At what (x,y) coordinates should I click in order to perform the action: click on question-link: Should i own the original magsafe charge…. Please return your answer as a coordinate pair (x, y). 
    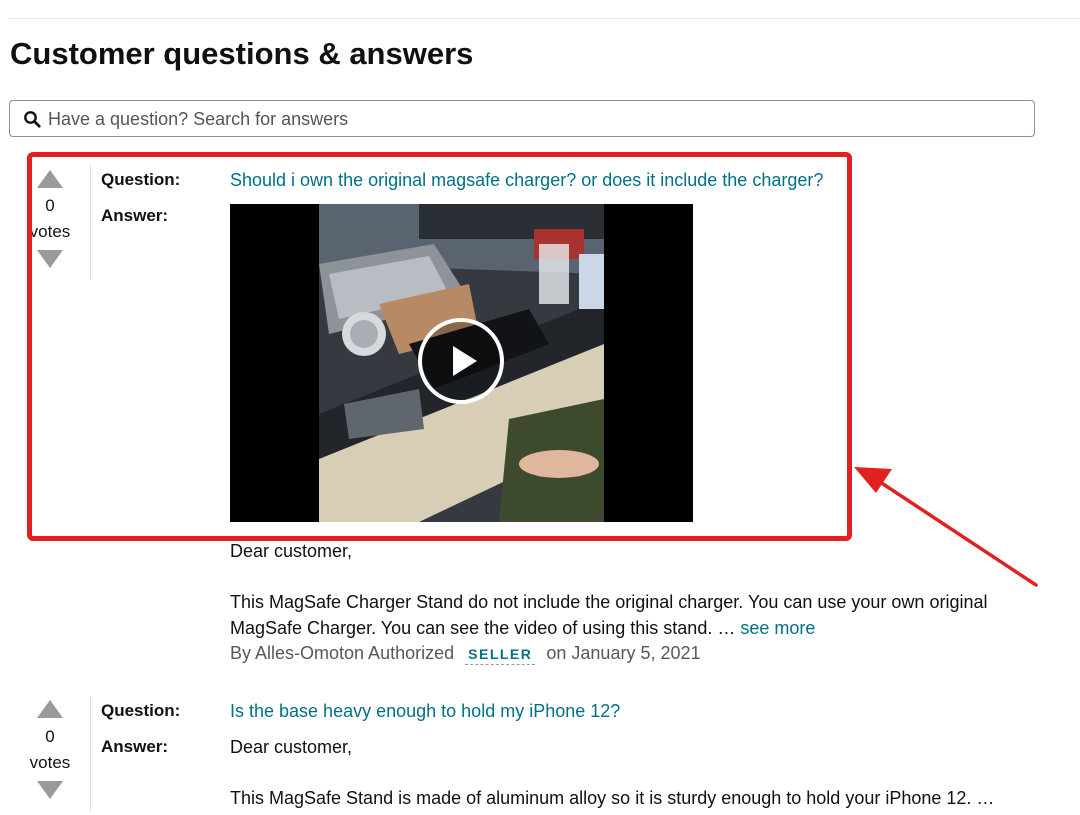
    Looking at the image, I should click on (526, 180).